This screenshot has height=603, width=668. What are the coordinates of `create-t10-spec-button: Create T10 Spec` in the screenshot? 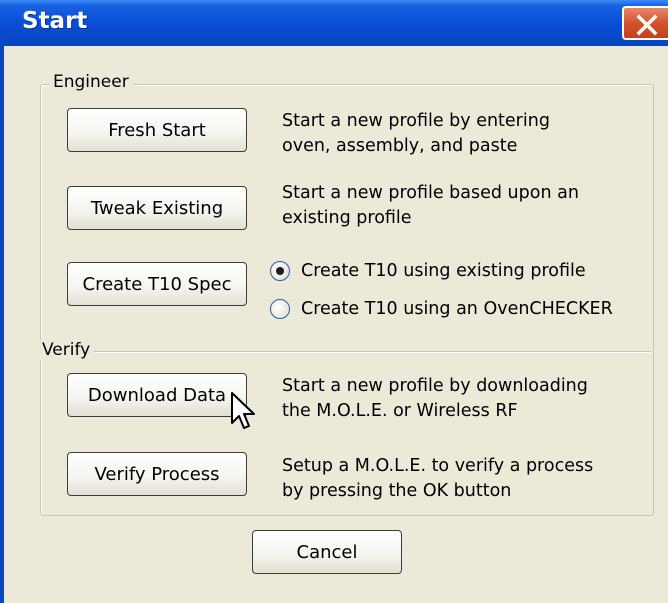 It's located at (157, 284).